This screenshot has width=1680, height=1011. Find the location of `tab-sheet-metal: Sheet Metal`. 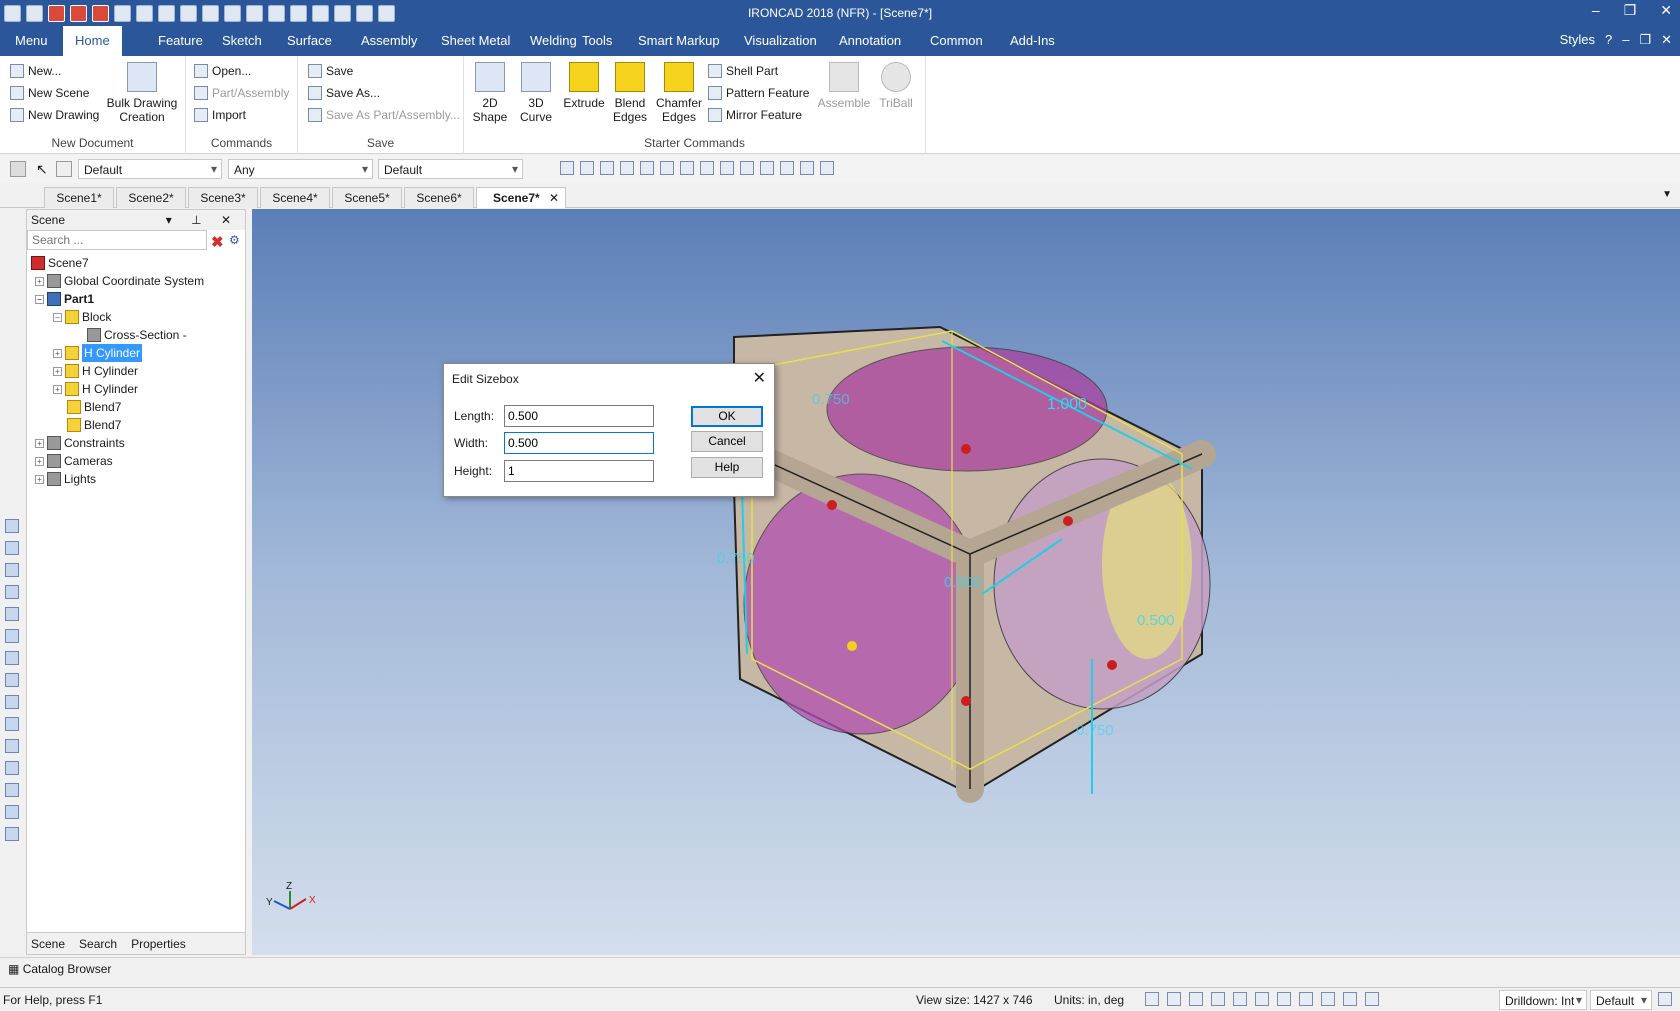

tab-sheet-metal: Sheet Metal is located at coordinates (475, 41).